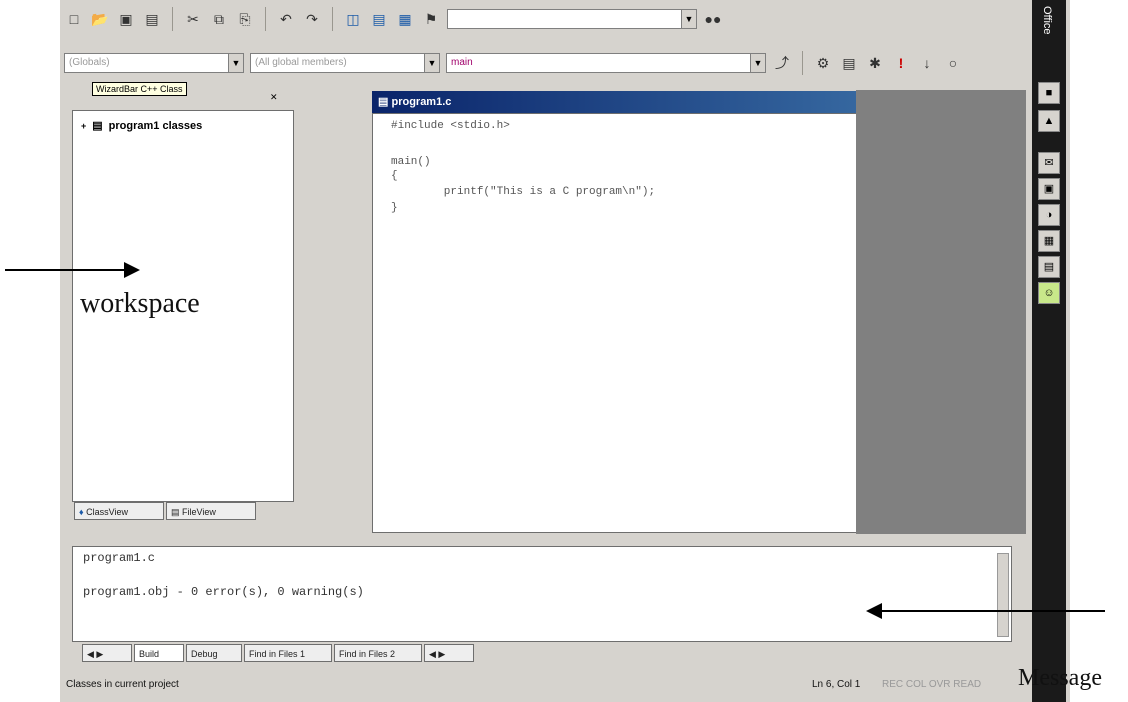 The height and width of the screenshot is (702, 1128). Describe the element at coordinates (140, 303) in the screenshot. I see `workspace-annotation: workspace` at that location.